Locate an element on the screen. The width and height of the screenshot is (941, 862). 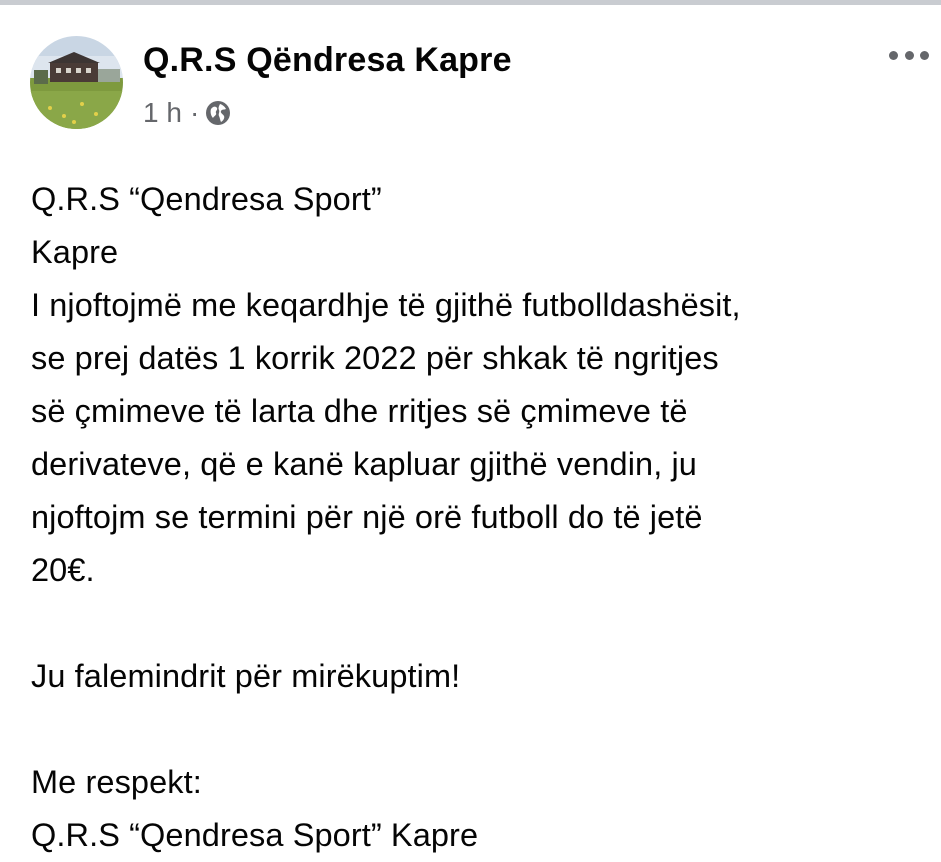
post-timestamp: 1 h is located at coordinates (162, 113).